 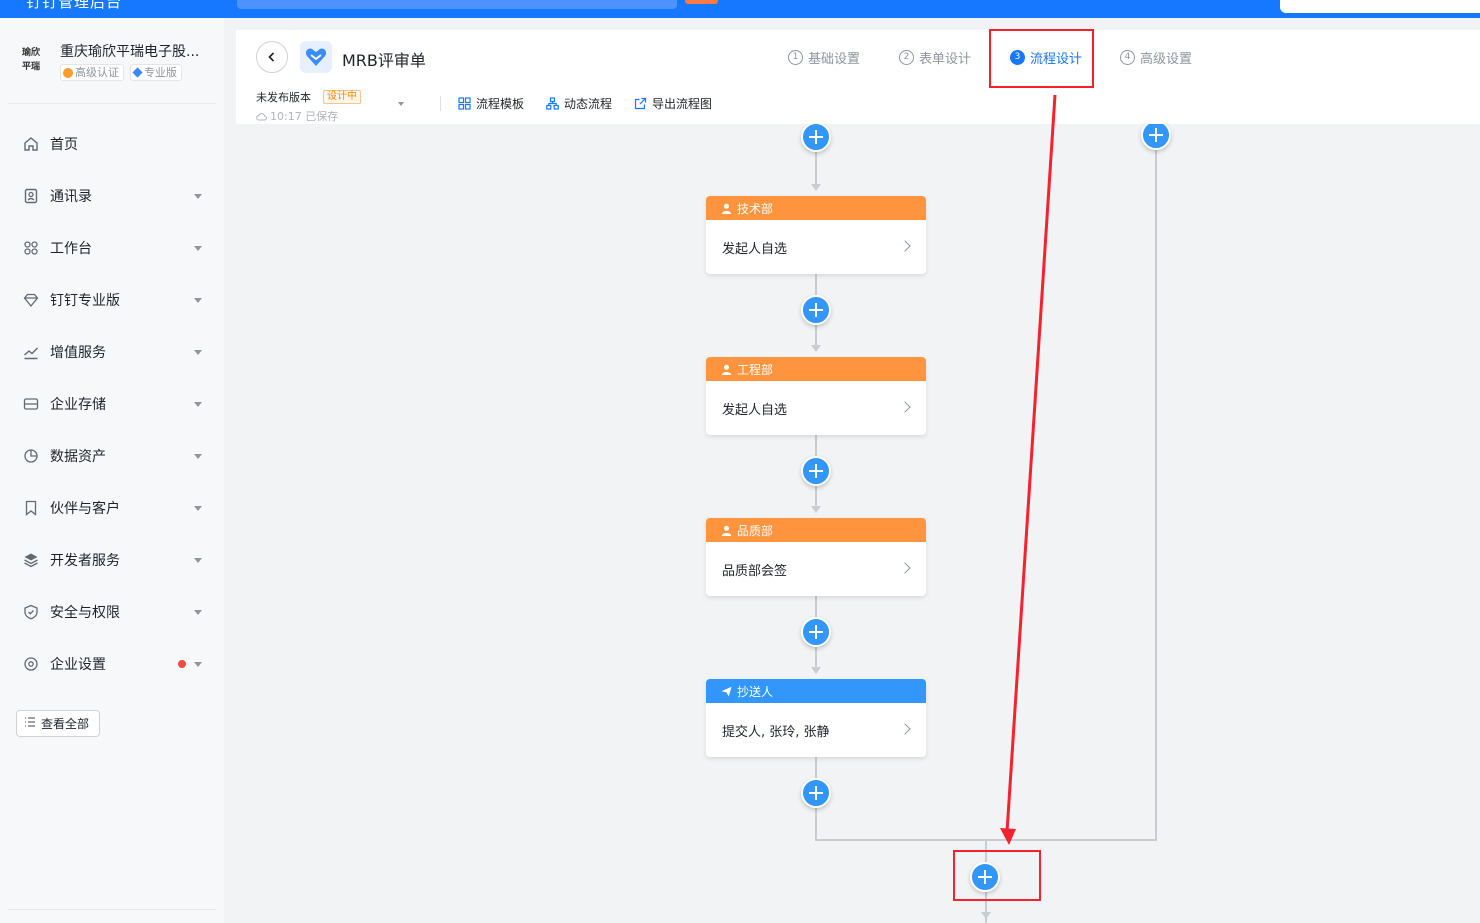 I want to click on save-status: 10:17 已保存, so click(x=297, y=116).